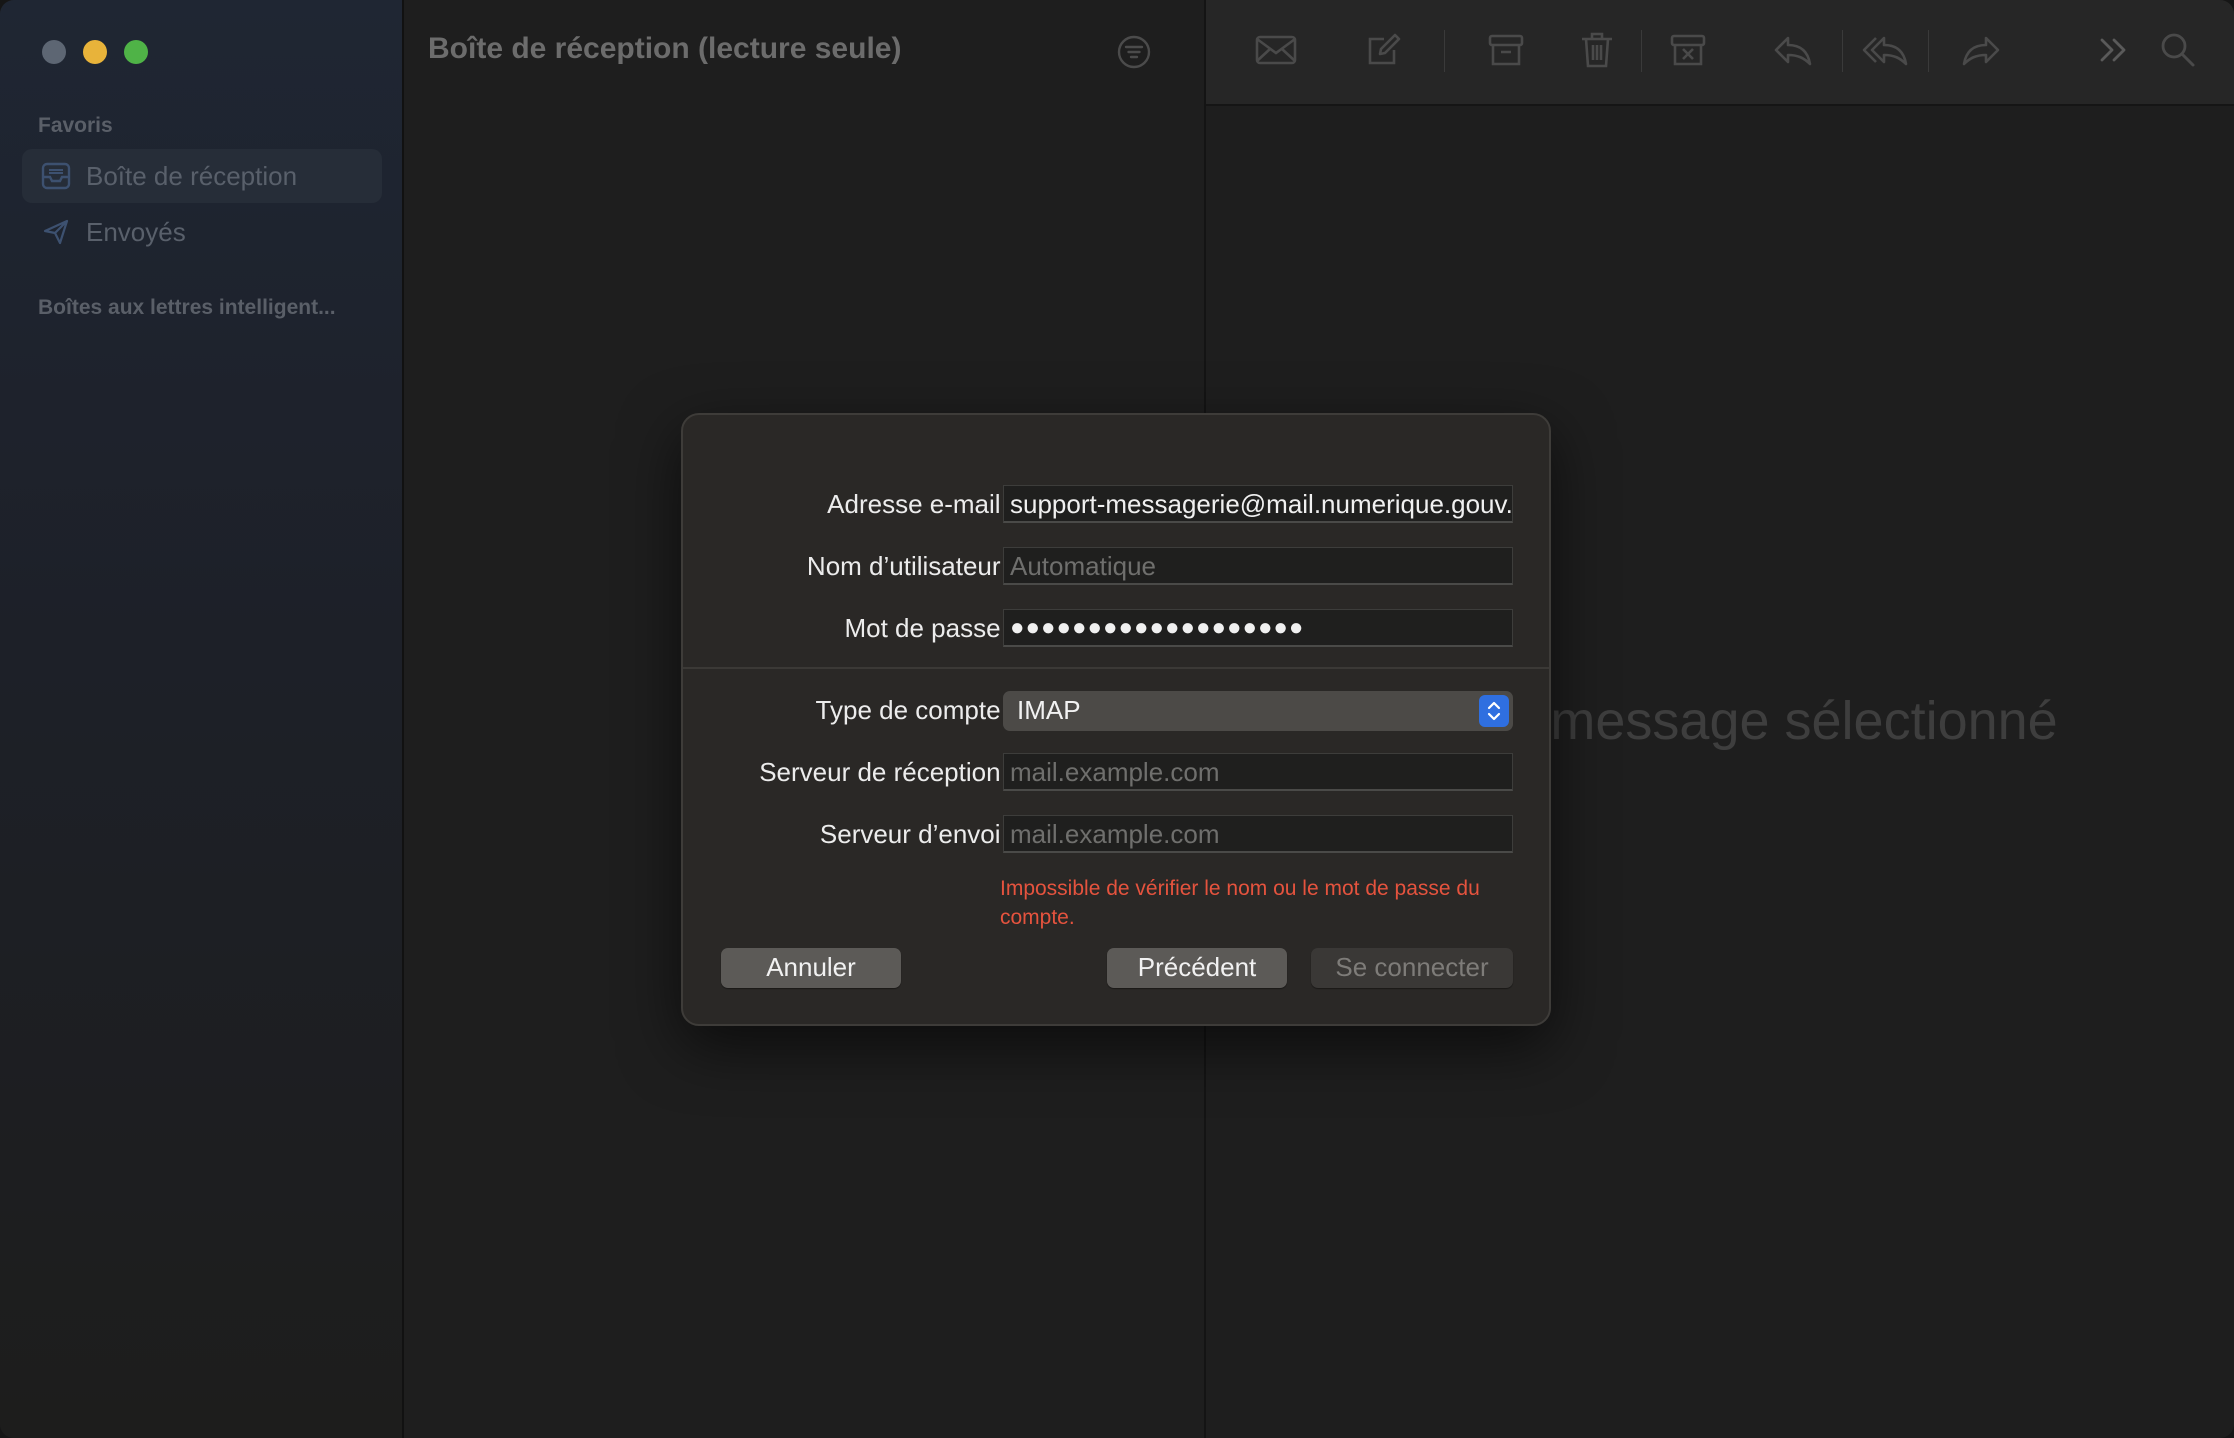  Describe the element at coordinates (56, 176) in the screenshot. I see `inbox-icon` at that location.